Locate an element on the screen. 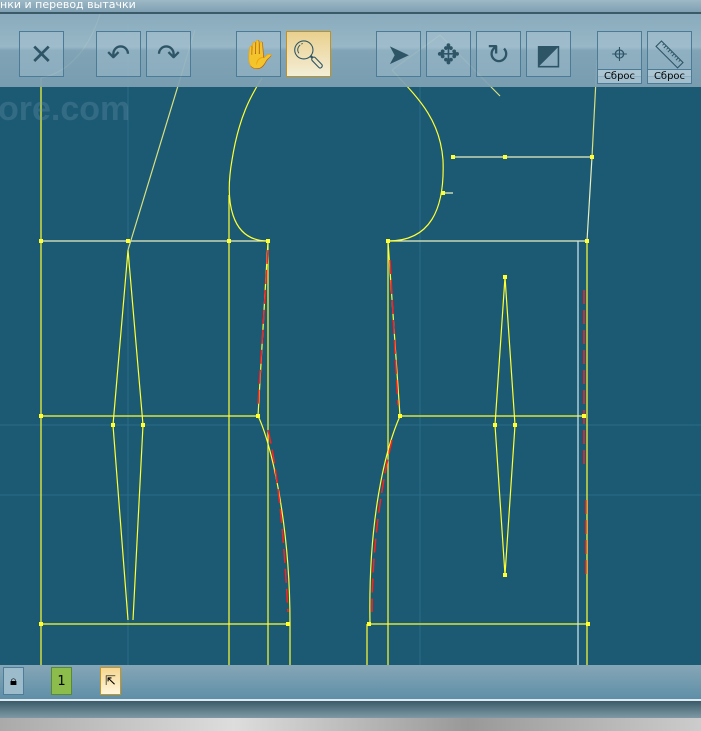 This screenshot has width=701, height=731. lock-button: 🔒︎ is located at coordinates (13, 681).